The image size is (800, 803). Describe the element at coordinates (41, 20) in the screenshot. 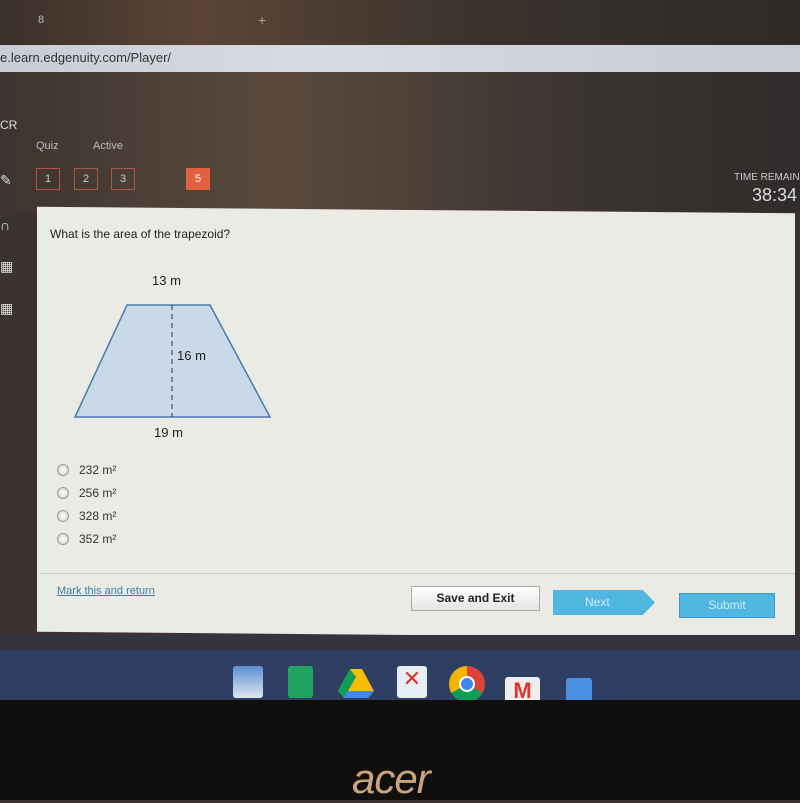

I see `browser-tab: 8` at that location.